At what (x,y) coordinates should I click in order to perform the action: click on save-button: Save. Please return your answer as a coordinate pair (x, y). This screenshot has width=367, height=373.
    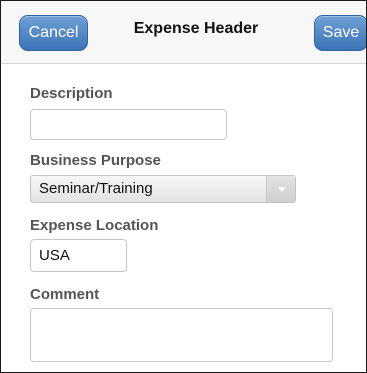
    Looking at the image, I should click on (340, 33).